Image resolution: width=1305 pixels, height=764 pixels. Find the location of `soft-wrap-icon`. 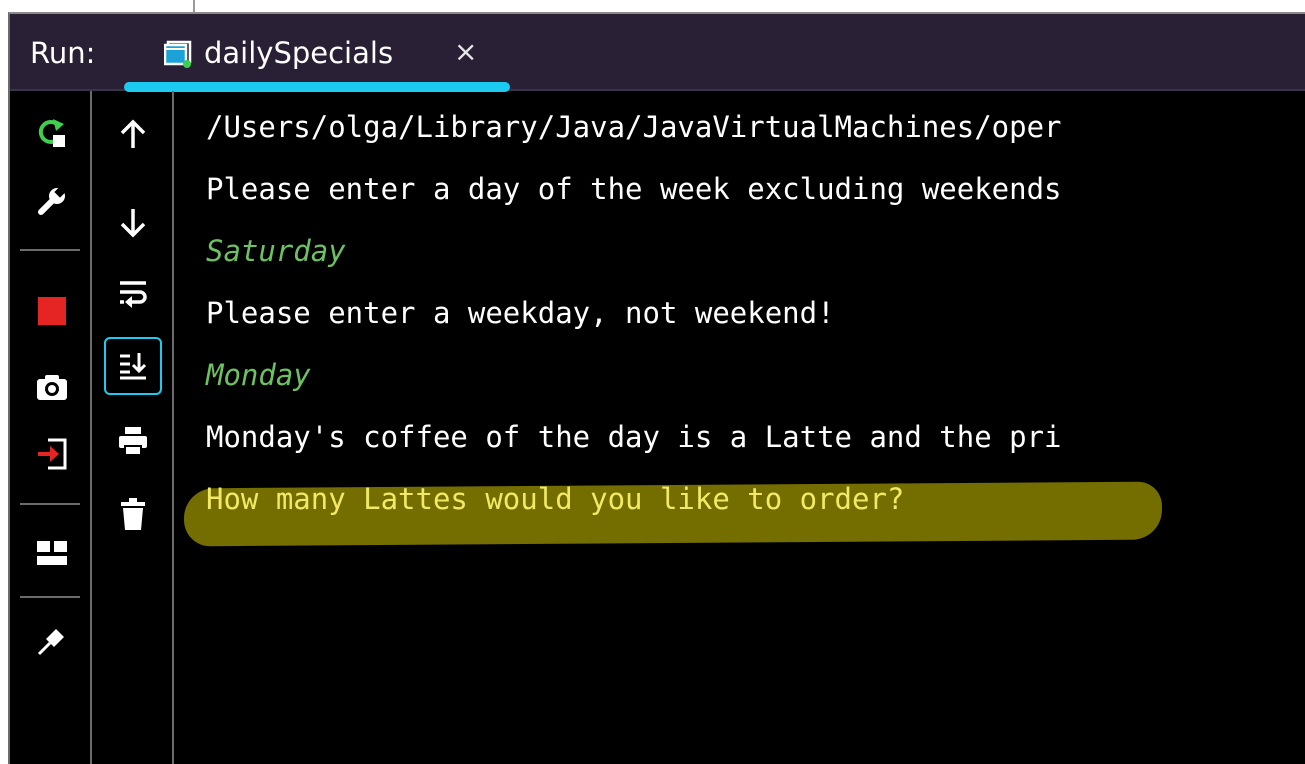

soft-wrap-icon is located at coordinates (133, 294).